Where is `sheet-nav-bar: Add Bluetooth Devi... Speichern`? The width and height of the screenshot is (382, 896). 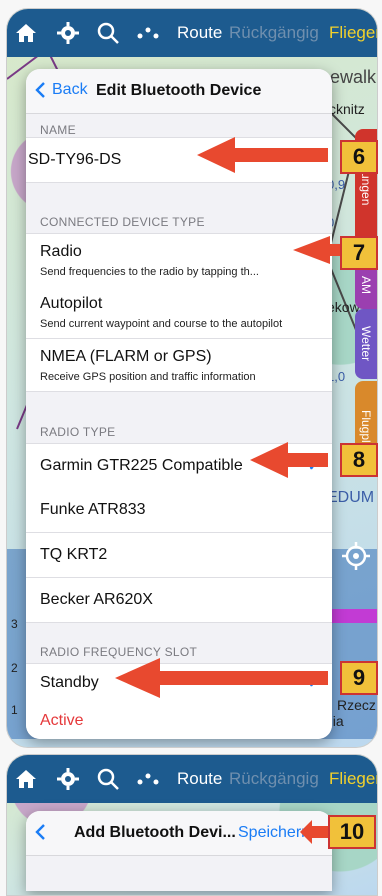 sheet-nav-bar: Add Bluetooth Devi... Speichern is located at coordinates (179, 833).